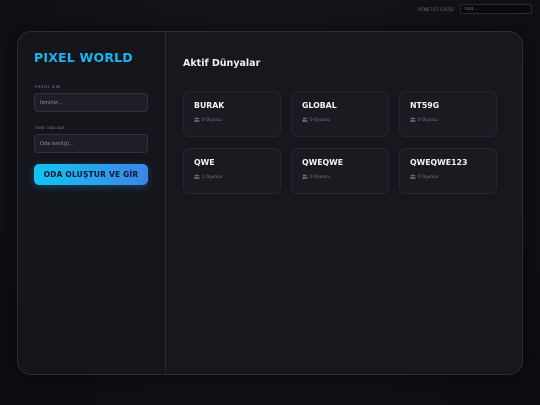 This screenshot has width=540, height=405. Describe the element at coordinates (323, 162) in the screenshot. I see `world-name: QWEQWE` at that location.